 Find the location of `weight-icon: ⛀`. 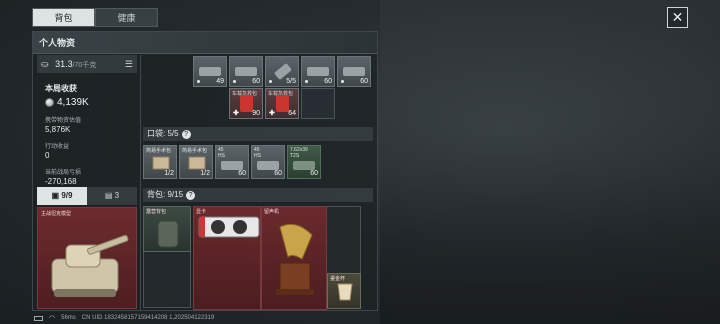

weight-icon: ⛀ is located at coordinates (45, 63).